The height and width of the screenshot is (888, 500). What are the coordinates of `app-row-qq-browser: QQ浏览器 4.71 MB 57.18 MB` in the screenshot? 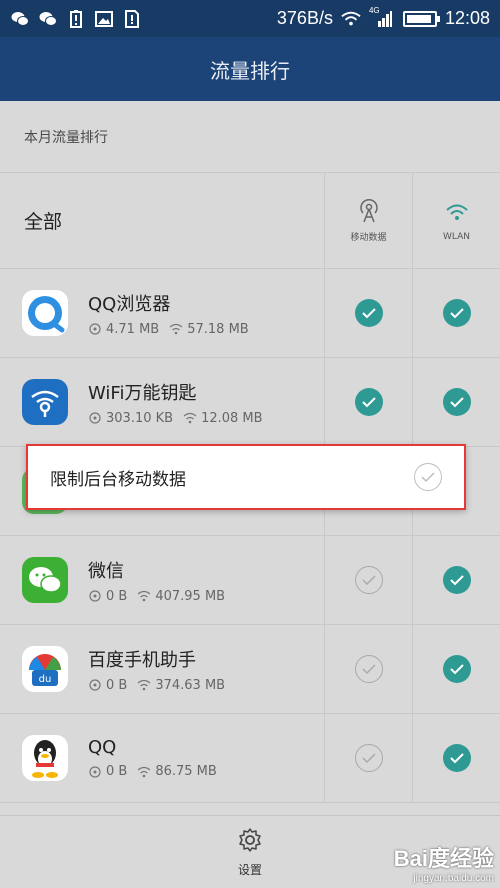 It's located at (250, 313).